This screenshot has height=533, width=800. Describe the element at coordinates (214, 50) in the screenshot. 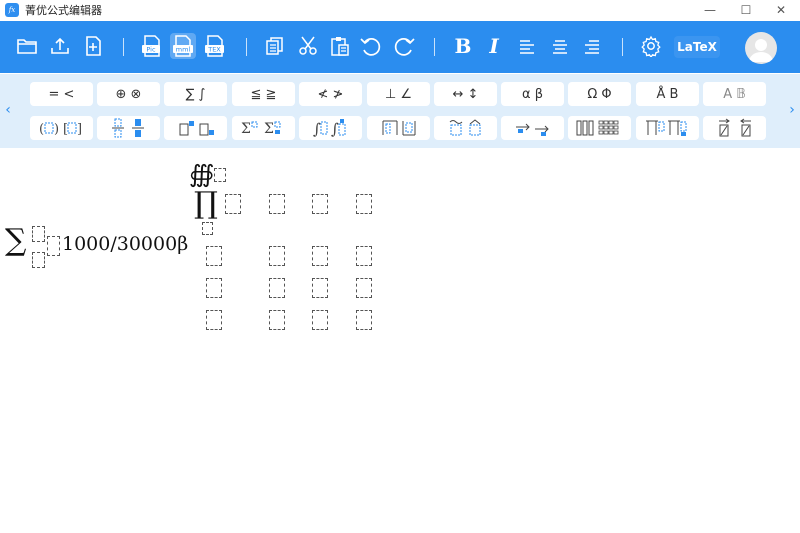

I see `svg-text: TEX` at that location.